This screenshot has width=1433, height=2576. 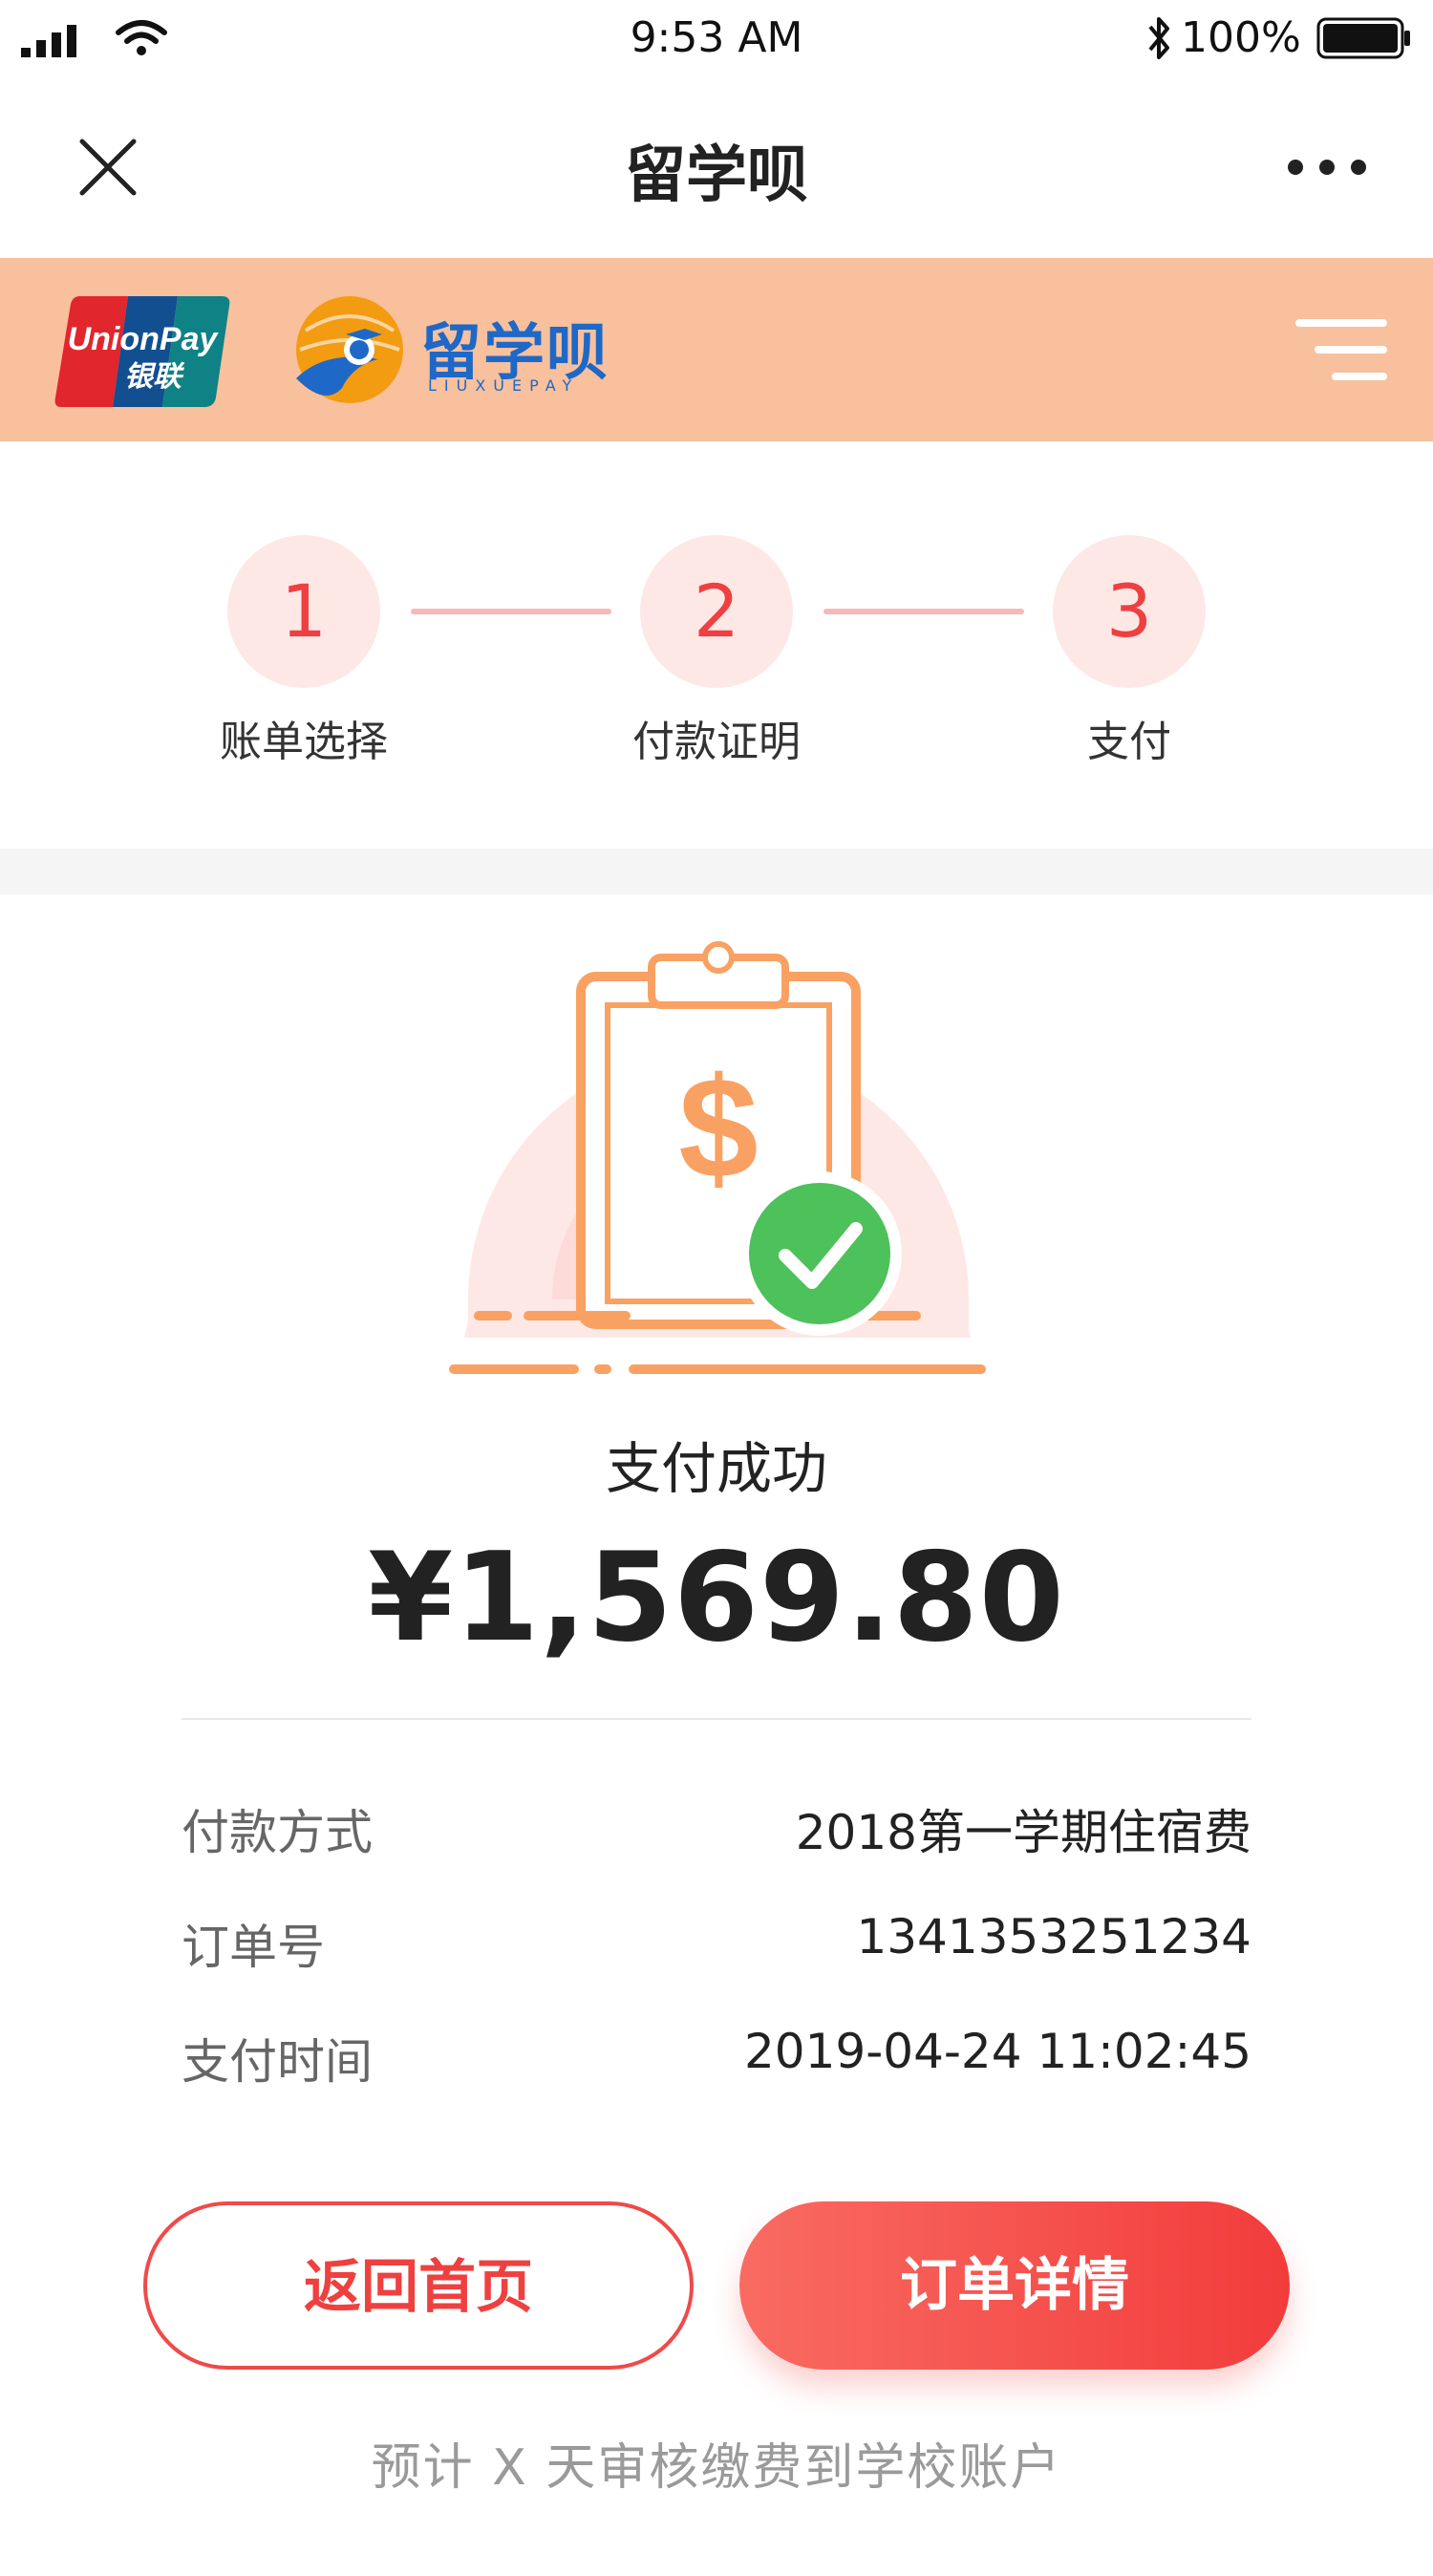 I want to click on payment-status-text: 支付成功, so click(x=716, y=1468).